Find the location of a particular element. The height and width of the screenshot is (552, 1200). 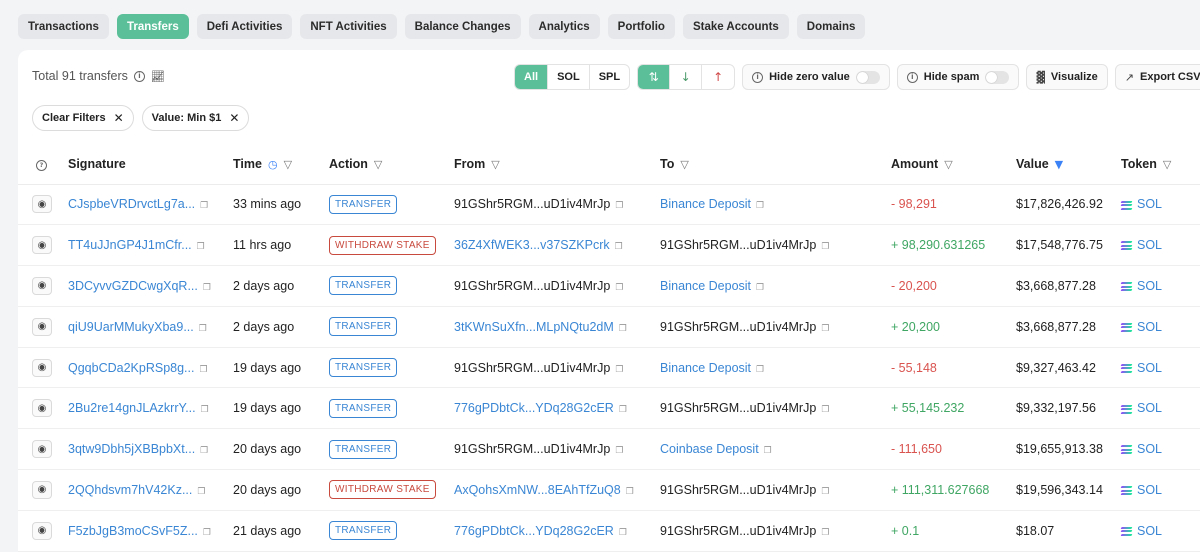

from-address: 3tKWnSuXfn...MLpNQtu2dM is located at coordinates (534, 327).